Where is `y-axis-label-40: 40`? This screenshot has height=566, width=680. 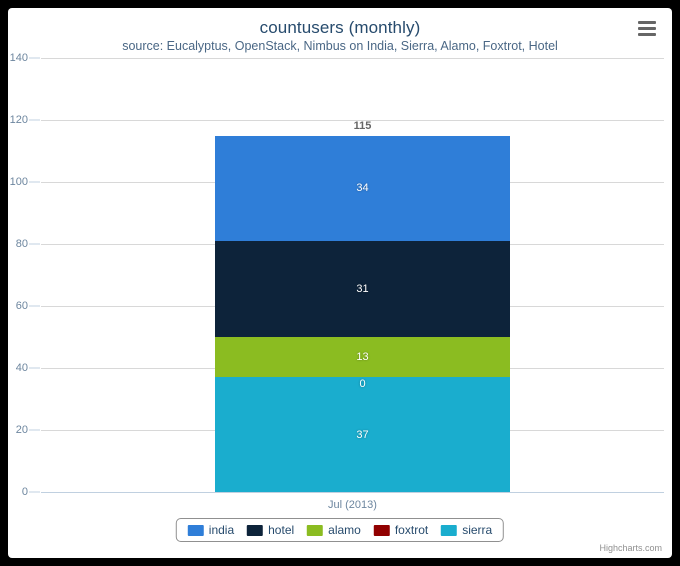 y-axis-label-40: 40 is located at coordinates (21, 368).